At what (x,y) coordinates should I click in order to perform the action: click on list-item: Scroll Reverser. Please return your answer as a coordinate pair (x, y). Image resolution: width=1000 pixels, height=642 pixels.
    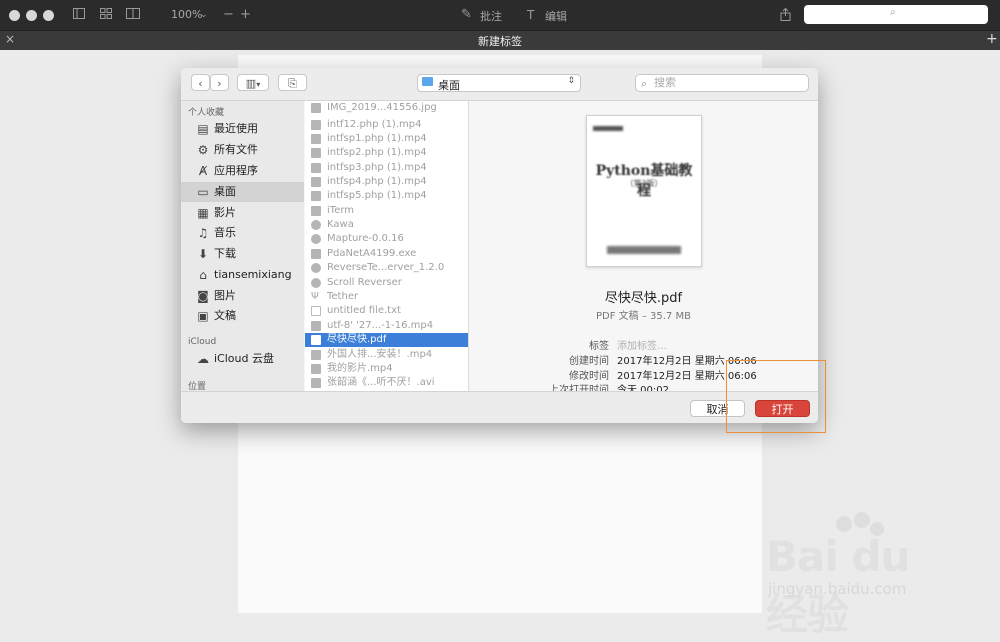
    Looking at the image, I should click on (386, 283).